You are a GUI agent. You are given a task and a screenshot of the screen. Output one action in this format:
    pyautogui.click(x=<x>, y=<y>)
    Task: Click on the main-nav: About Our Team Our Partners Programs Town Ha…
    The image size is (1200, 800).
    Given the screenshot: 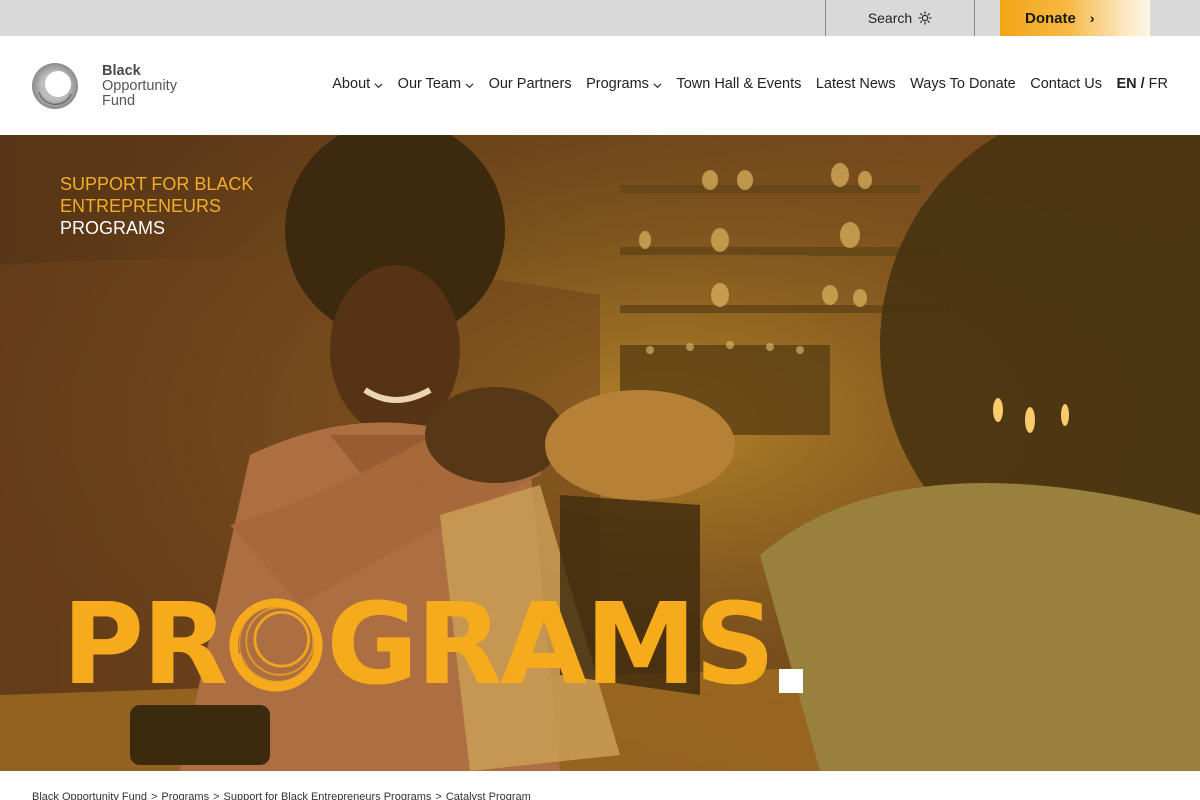 What is the action you would take?
    pyautogui.click(x=750, y=84)
    